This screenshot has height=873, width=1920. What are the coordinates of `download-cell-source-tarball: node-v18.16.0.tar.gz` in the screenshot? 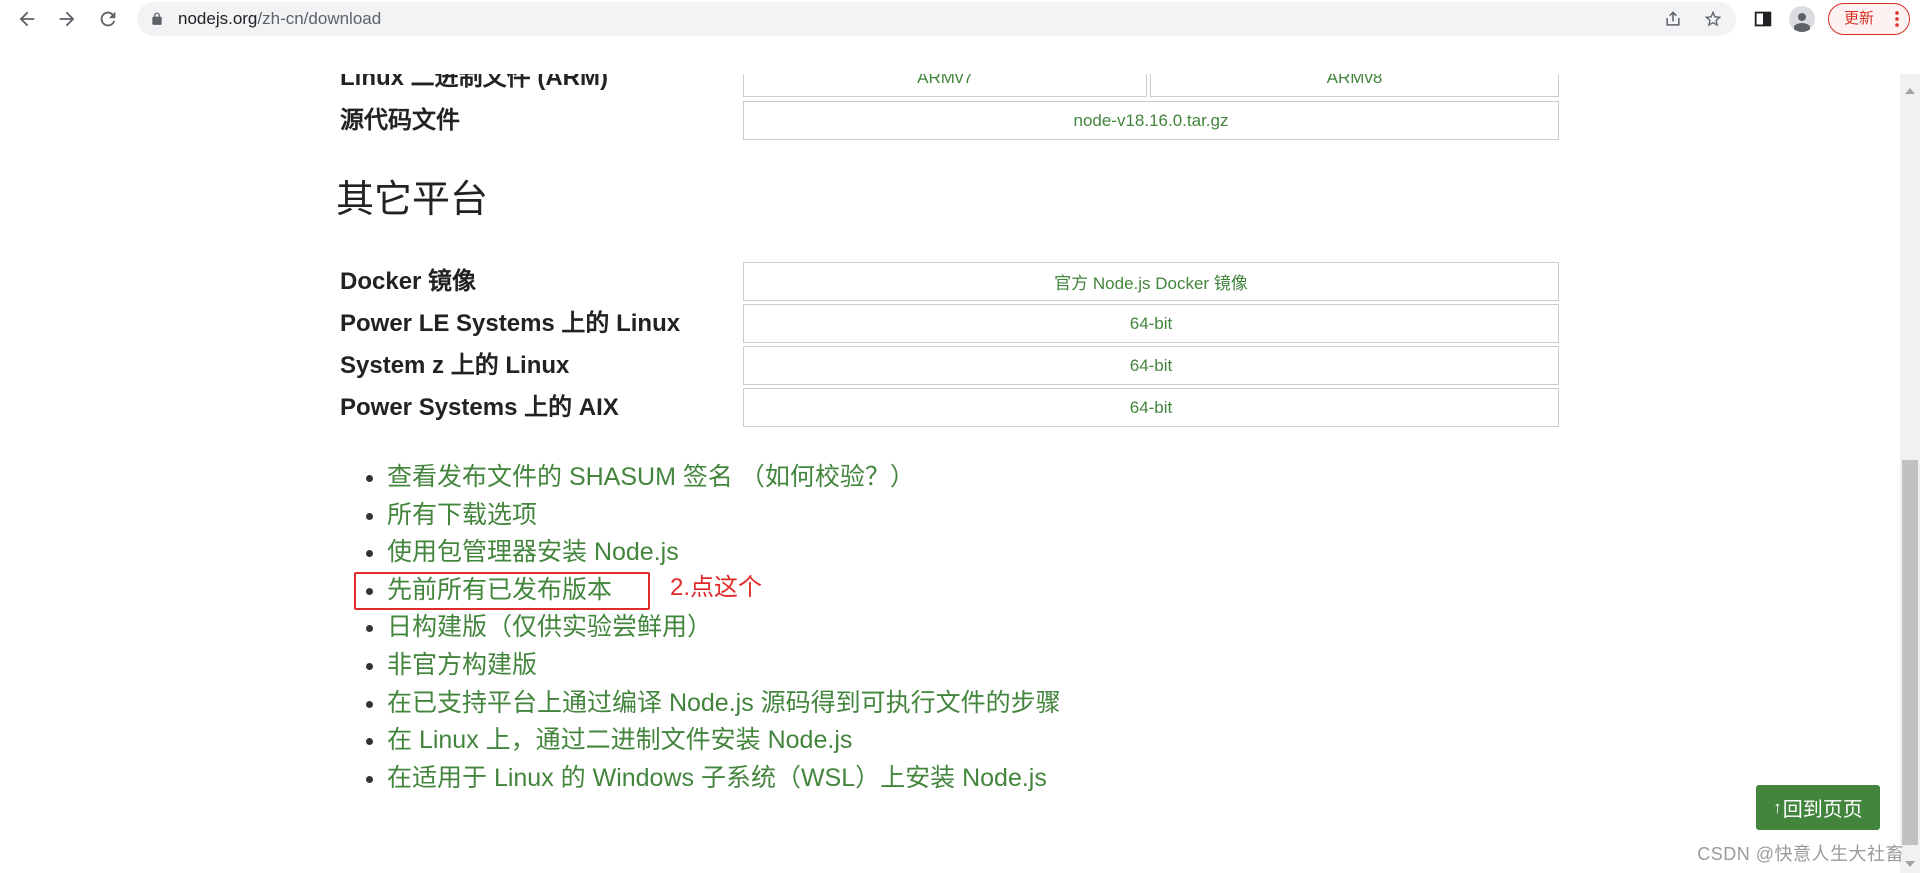 It's located at (1151, 120).